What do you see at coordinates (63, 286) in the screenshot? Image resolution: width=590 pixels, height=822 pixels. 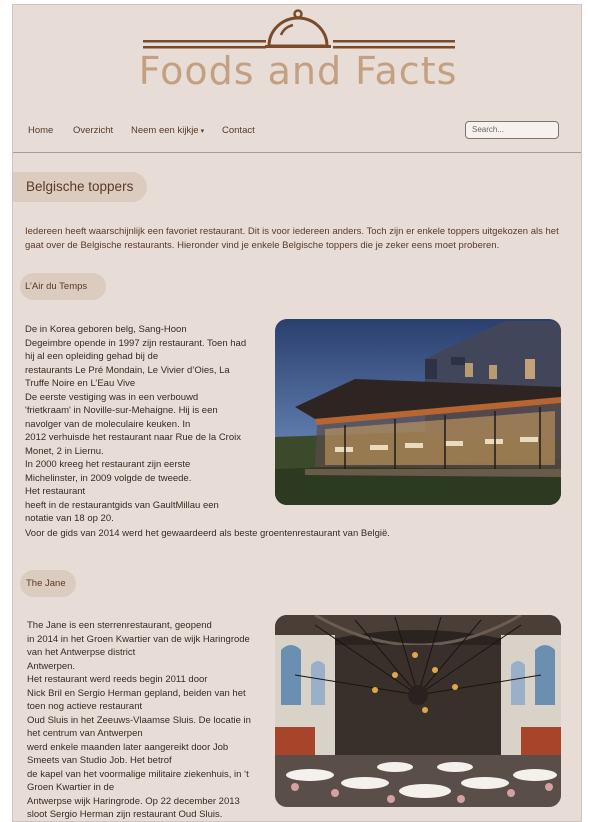 I see `restaurant-title-1: L’Air du Temps` at bounding box center [63, 286].